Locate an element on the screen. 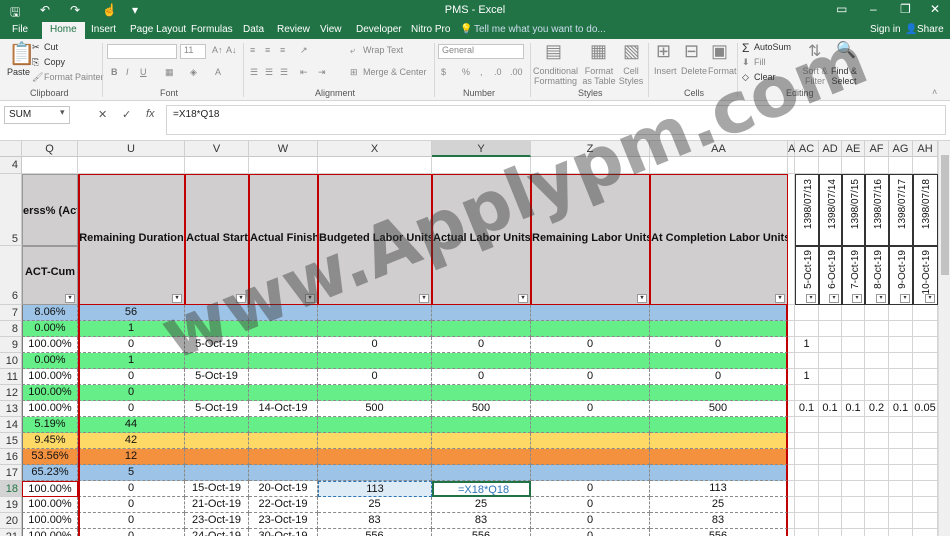 This screenshot has height=536, width=950. format-cells-button: Format is located at coordinates (722, 71).